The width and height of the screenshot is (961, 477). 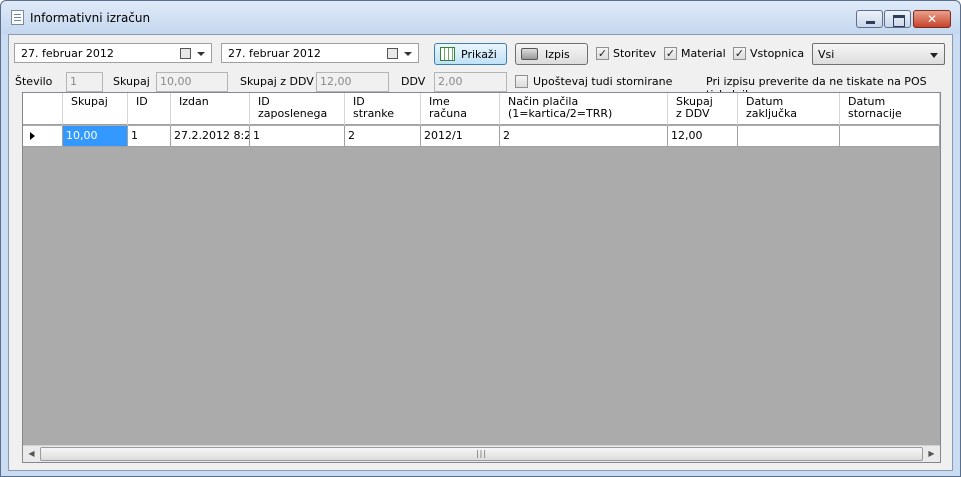 What do you see at coordinates (739, 53) in the screenshot?
I see `vstopnica-checkbox: ✓` at bounding box center [739, 53].